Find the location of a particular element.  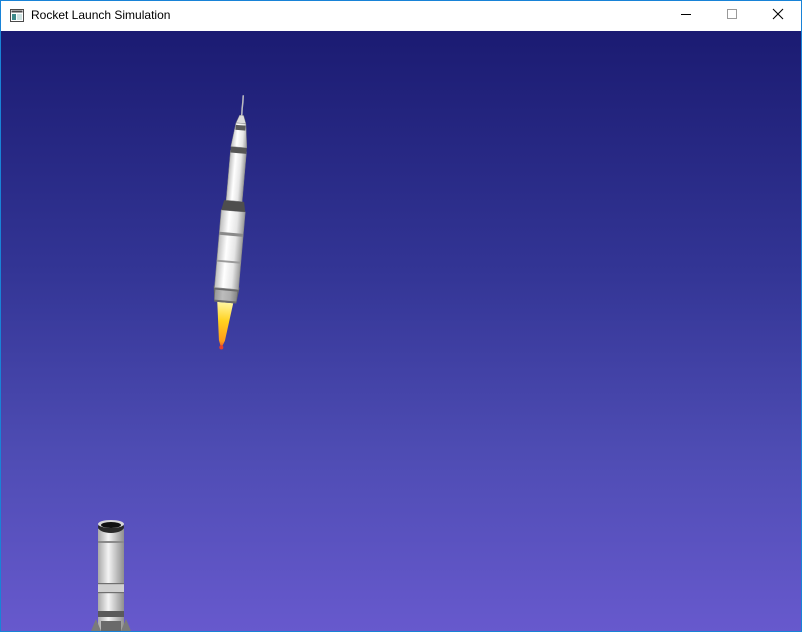

maximize-button is located at coordinates (732, 16).